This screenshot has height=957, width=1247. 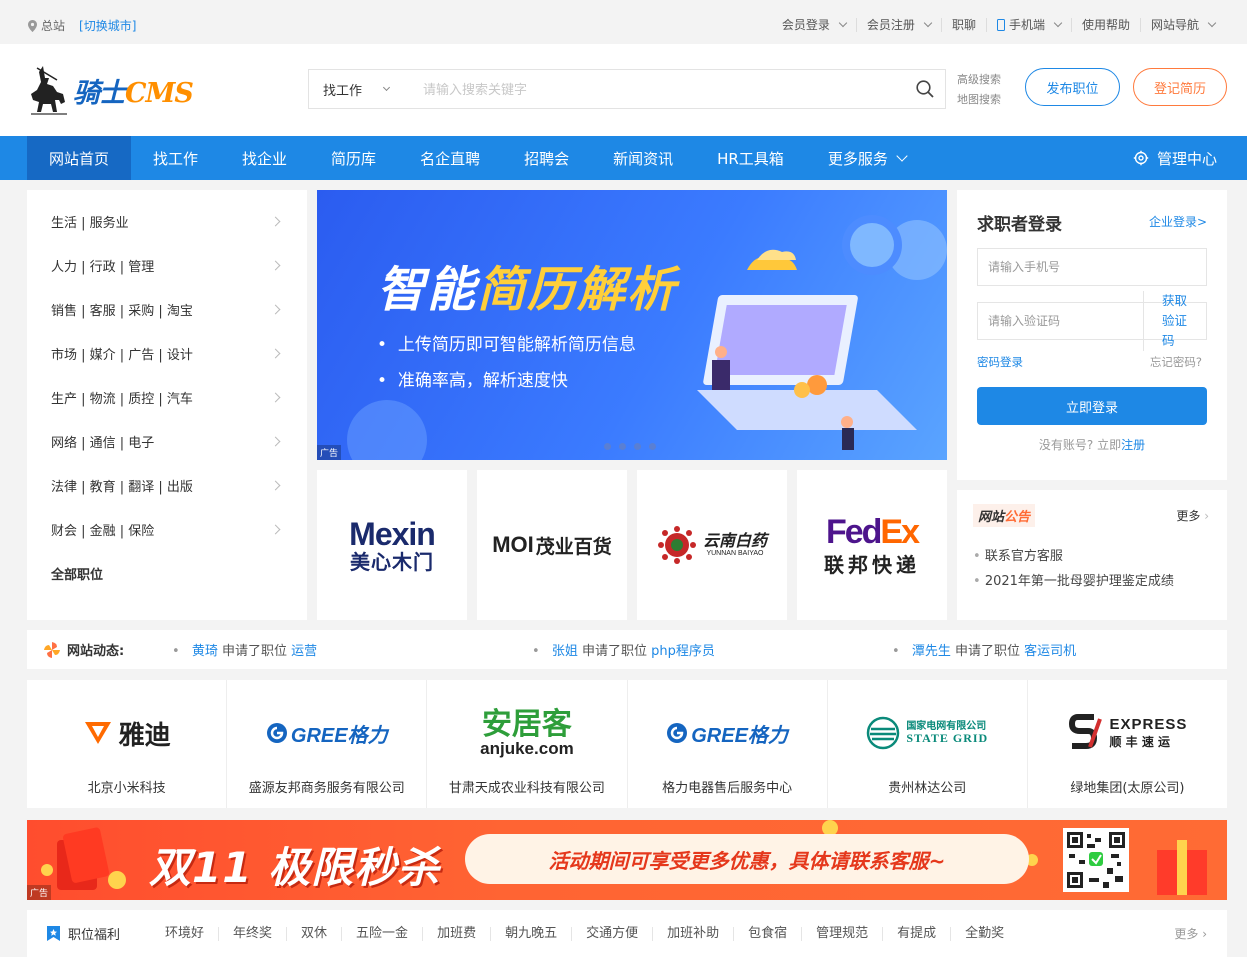 I want to click on category-item: 法律 | 教育 | 翻译 | 出版, so click(x=167, y=485).